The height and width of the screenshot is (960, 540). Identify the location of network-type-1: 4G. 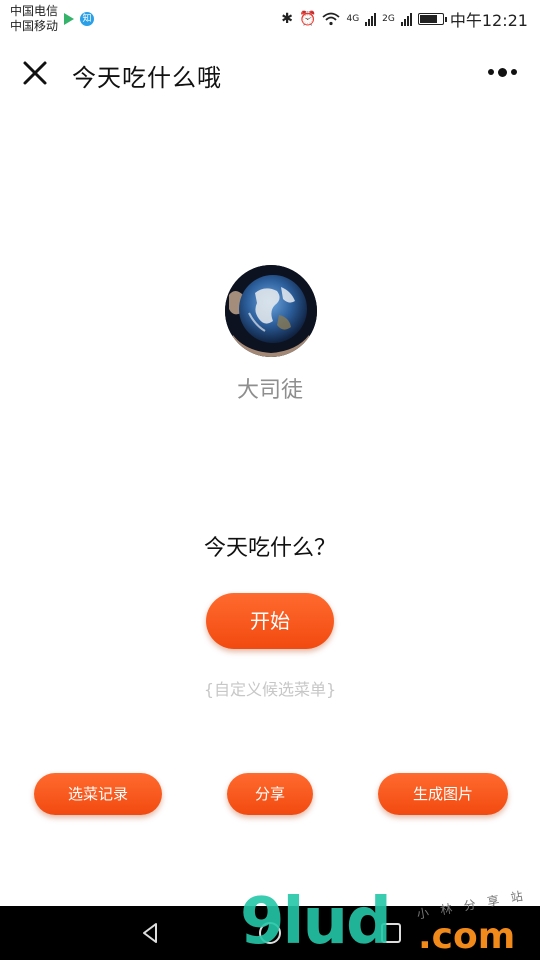
(353, 19).